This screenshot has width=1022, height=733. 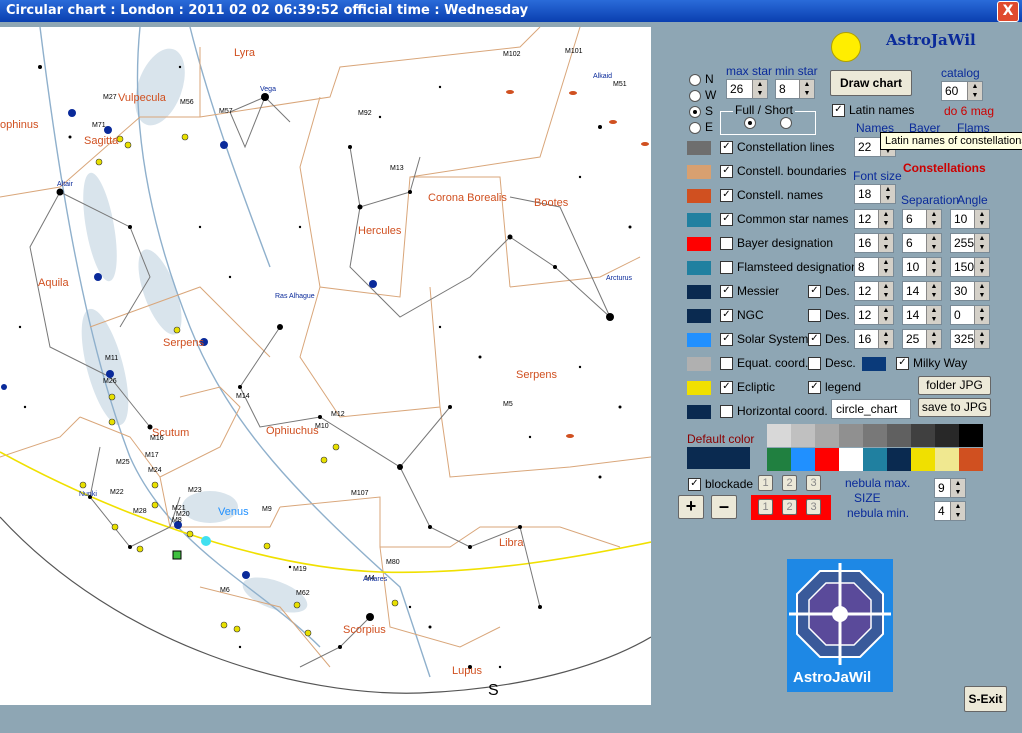 What do you see at coordinates (726, 147) in the screenshot?
I see `constellation-lines-checkbox: ✓` at bounding box center [726, 147].